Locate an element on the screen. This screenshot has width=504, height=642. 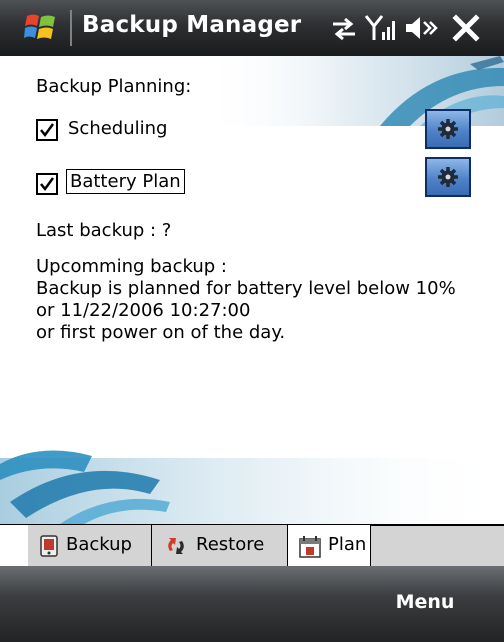
battery-plan-settings-button is located at coordinates (448, 177).